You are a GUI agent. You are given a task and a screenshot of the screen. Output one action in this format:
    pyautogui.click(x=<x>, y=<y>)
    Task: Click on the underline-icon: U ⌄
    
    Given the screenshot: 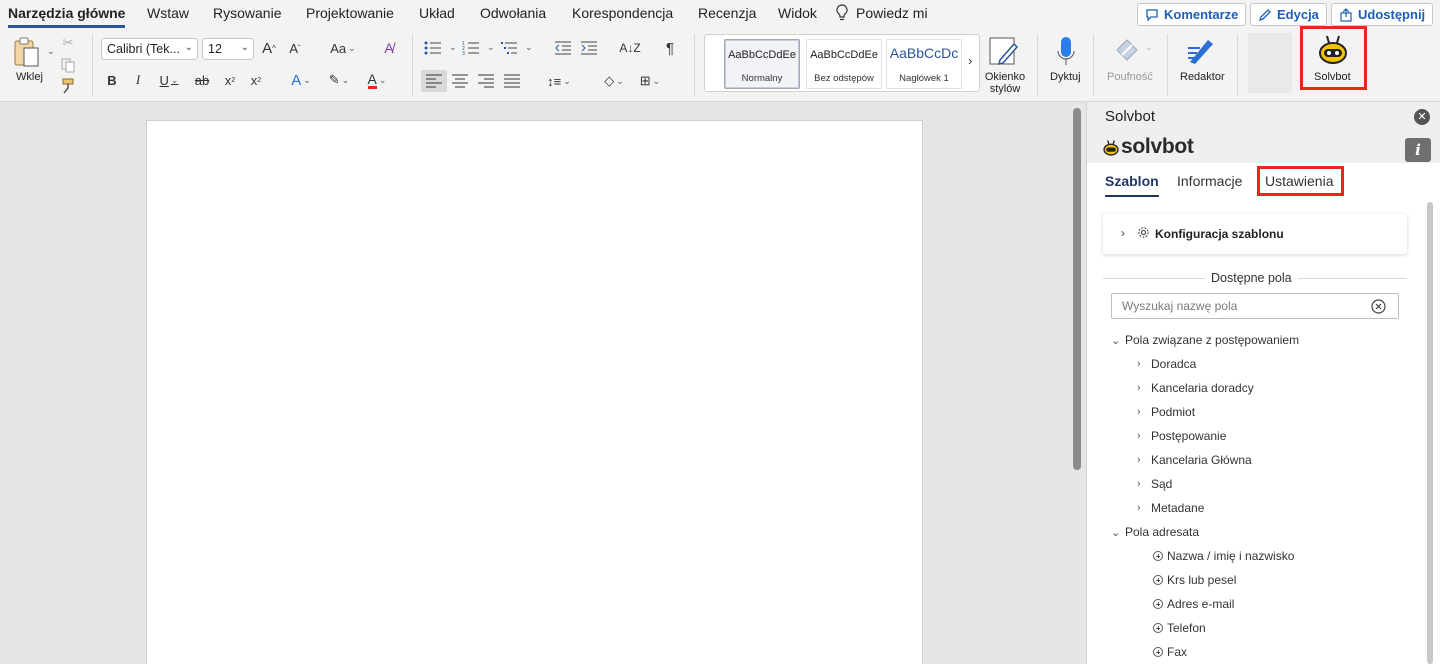 What is the action you would take?
    pyautogui.click(x=169, y=80)
    